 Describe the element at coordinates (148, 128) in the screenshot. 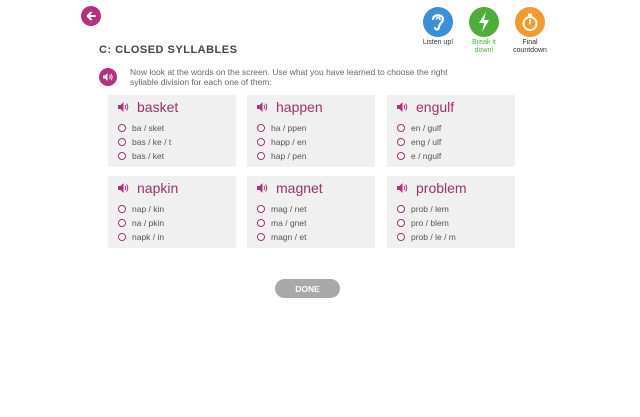

I see `option-label: ba / sket` at that location.